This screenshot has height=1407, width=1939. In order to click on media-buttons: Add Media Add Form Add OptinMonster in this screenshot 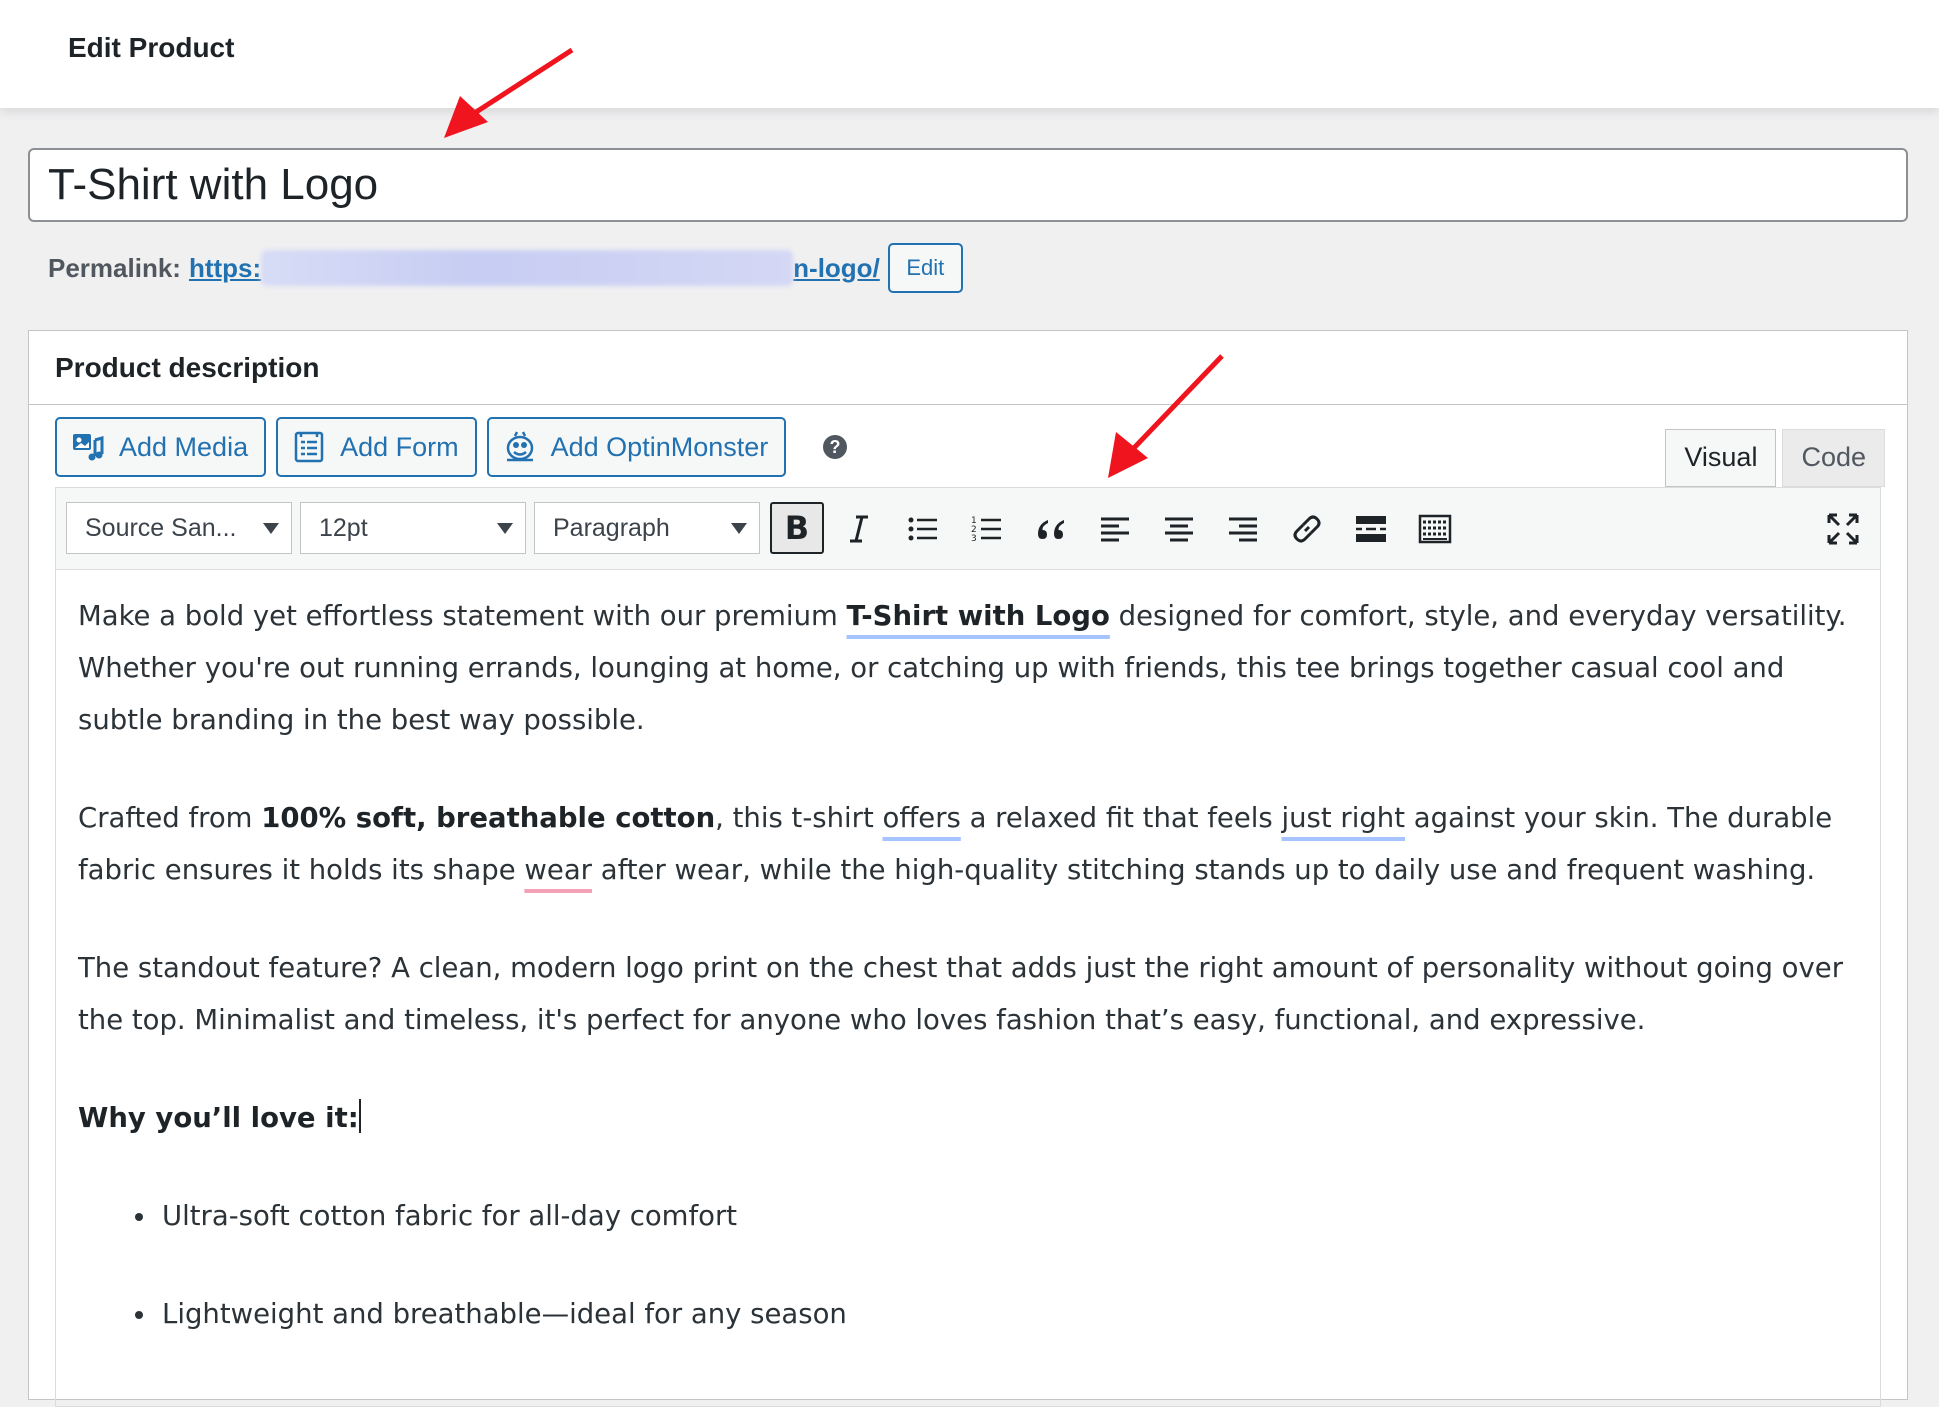, I will do `click(421, 447)`.